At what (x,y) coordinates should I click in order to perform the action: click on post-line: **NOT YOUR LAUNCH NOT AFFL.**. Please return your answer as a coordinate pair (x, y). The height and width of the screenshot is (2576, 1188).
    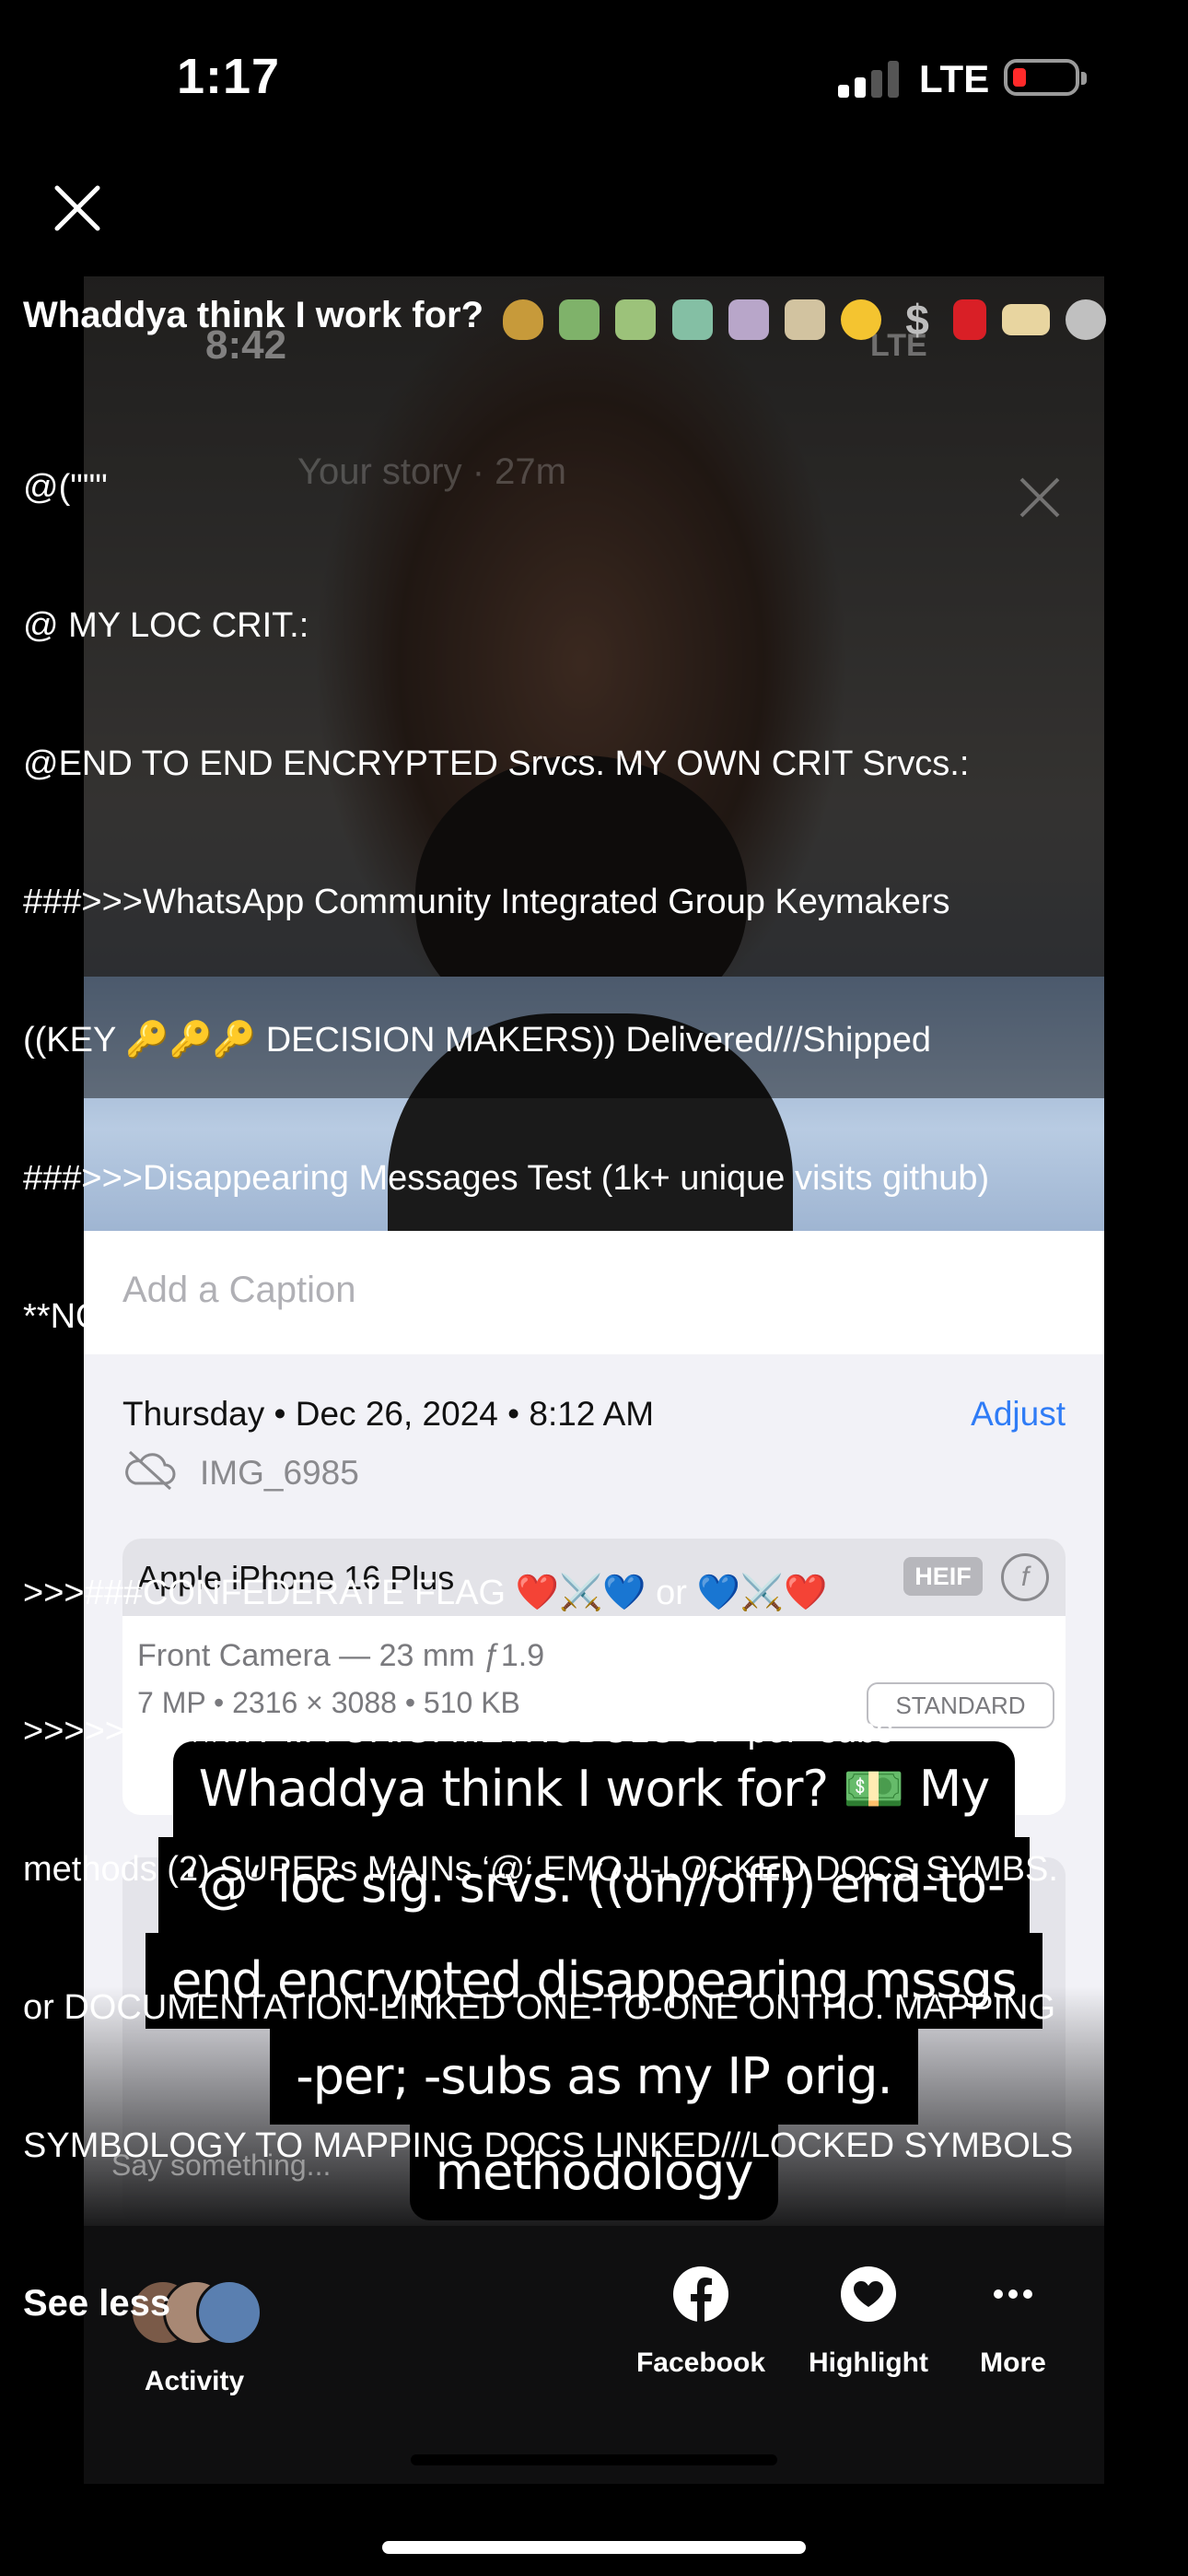
    Looking at the image, I should click on (312, 1317).